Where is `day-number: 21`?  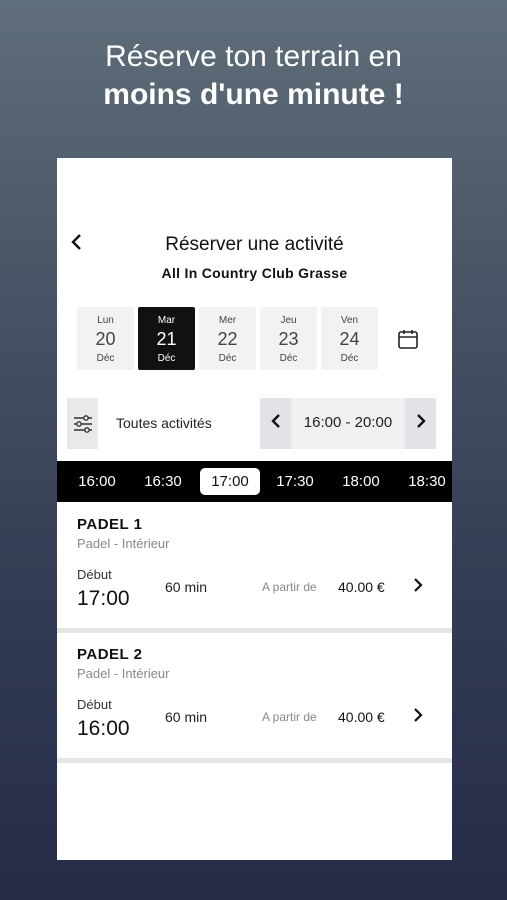
day-number: 21 is located at coordinates (166, 339).